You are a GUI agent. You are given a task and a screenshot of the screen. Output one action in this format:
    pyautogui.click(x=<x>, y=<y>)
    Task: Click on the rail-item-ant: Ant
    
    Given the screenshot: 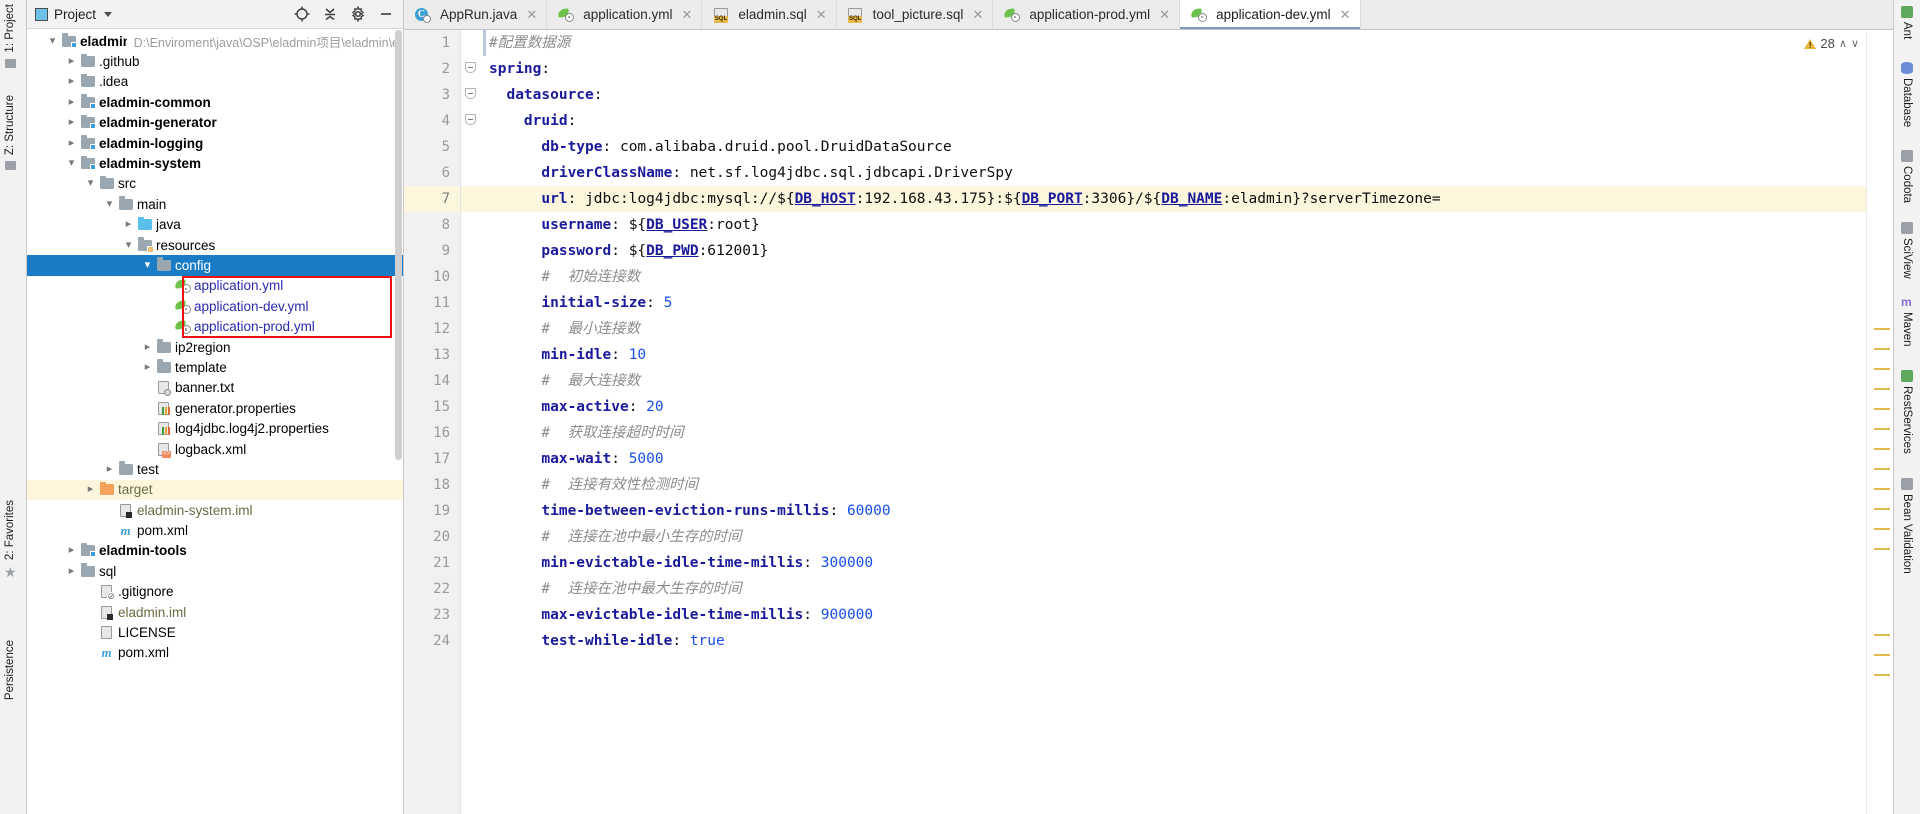 What is the action you would take?
    pyautogui.click(x=1907, y=22)
    